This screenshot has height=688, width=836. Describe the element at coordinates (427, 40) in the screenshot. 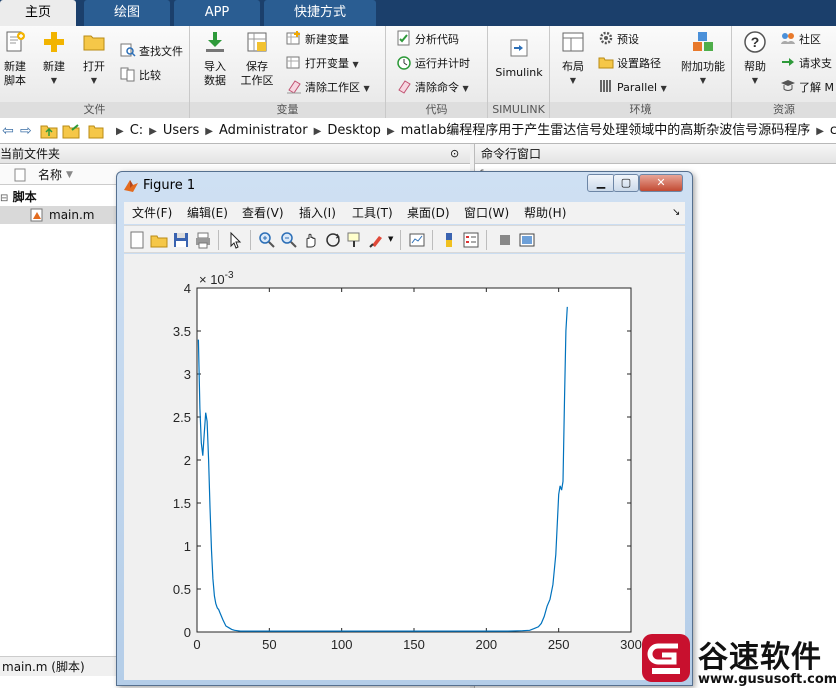

I see `analyze-code-button: 分析代码` at that location.